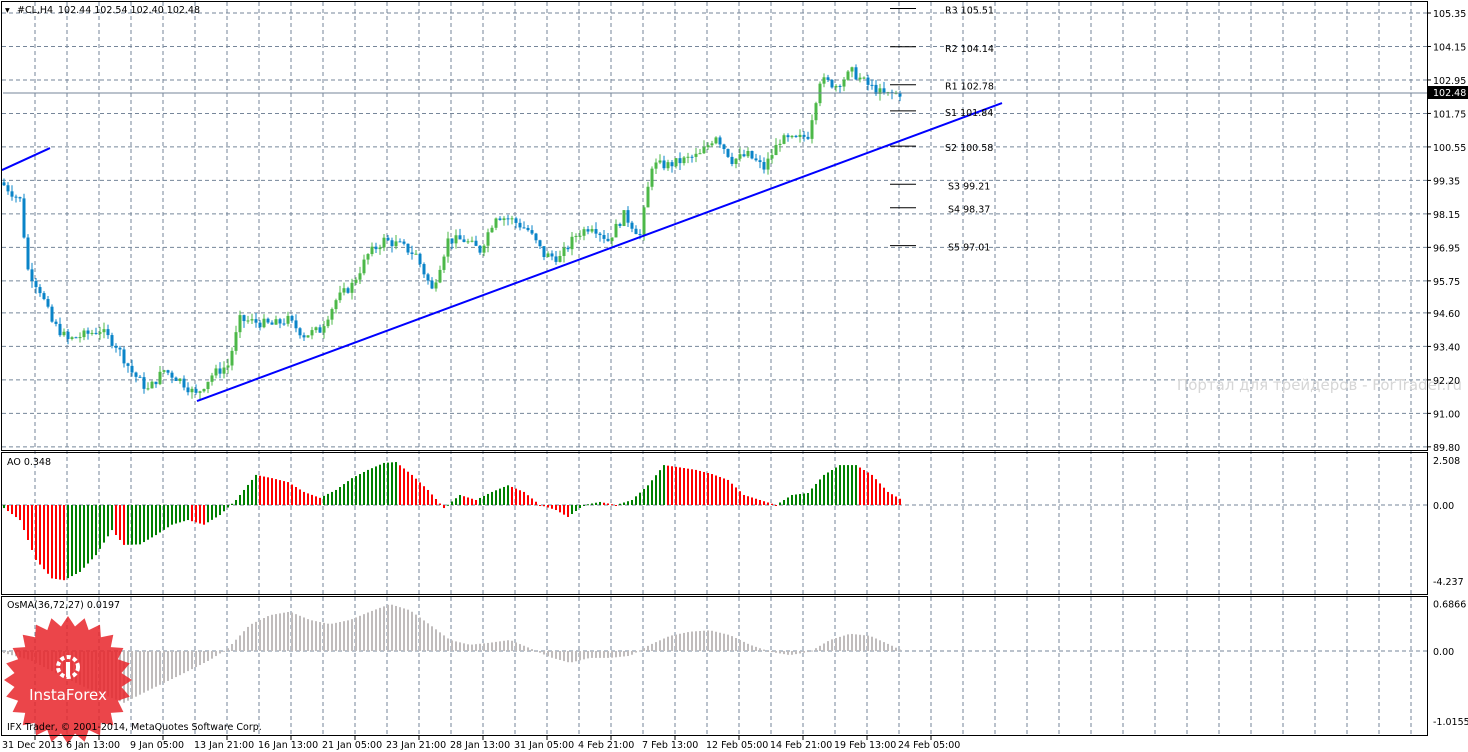 The image size is (1468, 752). Describe the element at coordinates (1446, 381) in the screenshot. I see `y-tick-label: 92.20` at that location.